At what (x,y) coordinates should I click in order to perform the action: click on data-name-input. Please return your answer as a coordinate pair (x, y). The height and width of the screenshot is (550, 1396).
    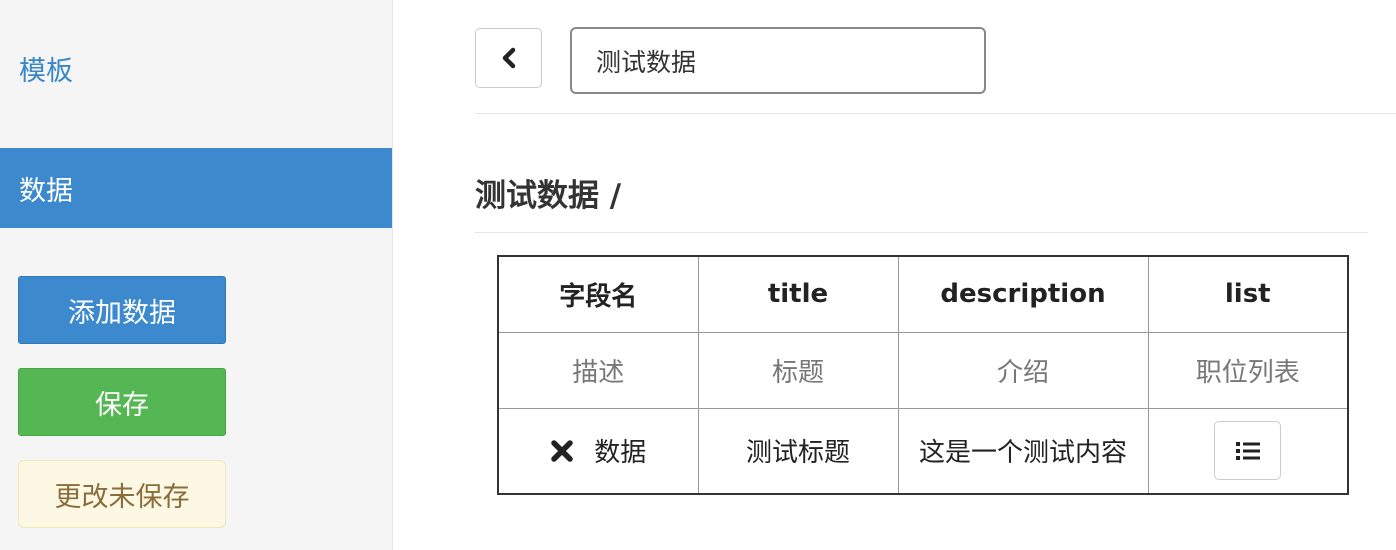
    Looking at the image, I should click on (778, 60).